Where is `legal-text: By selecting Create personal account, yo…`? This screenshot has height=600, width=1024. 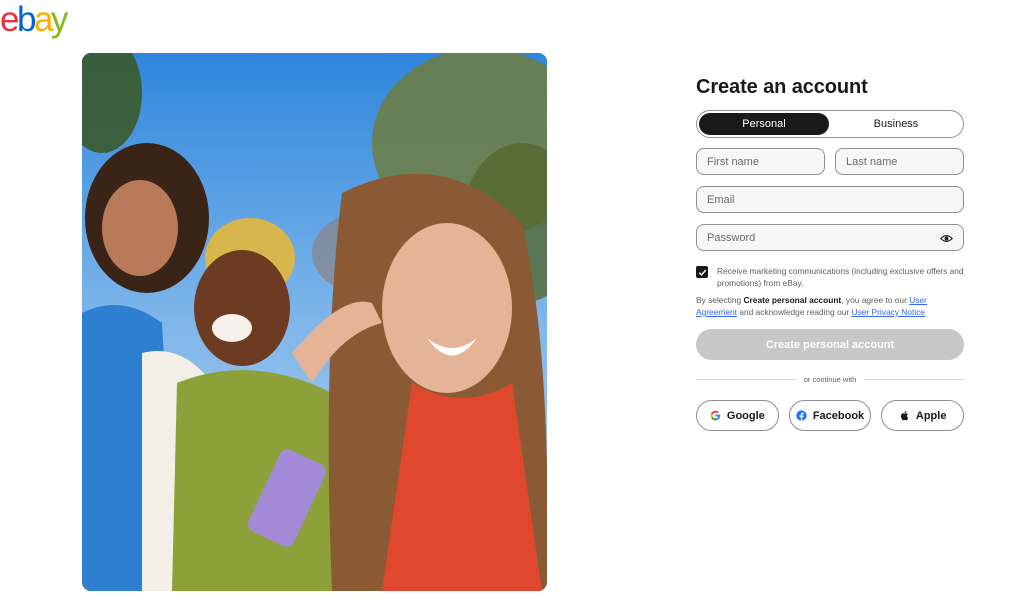
legal-text: By selecting Create personal account, yo… is located at coordinates (830, 306).